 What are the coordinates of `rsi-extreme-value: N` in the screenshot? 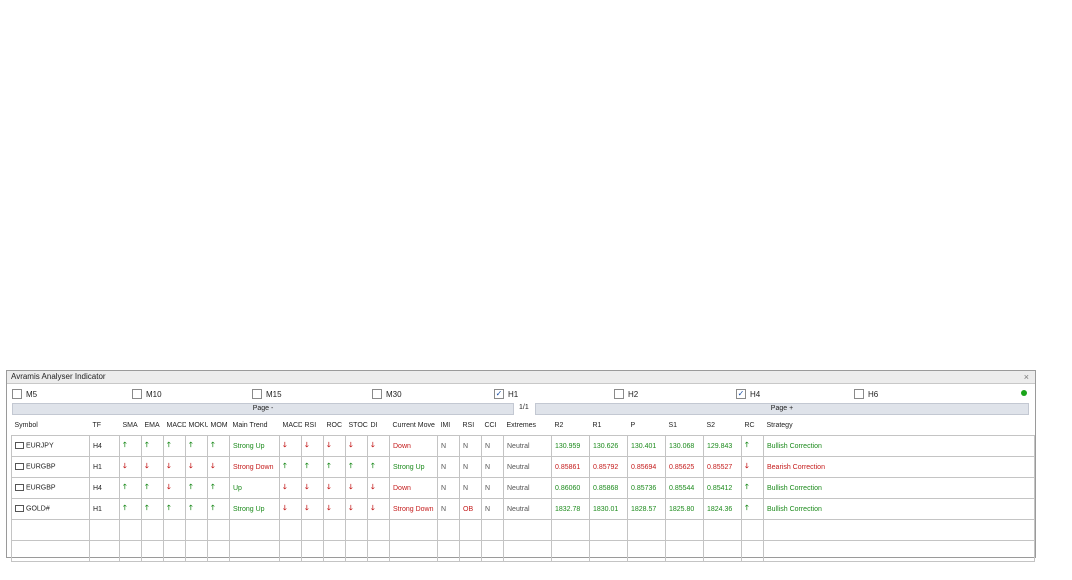 It's located at (466, 446).